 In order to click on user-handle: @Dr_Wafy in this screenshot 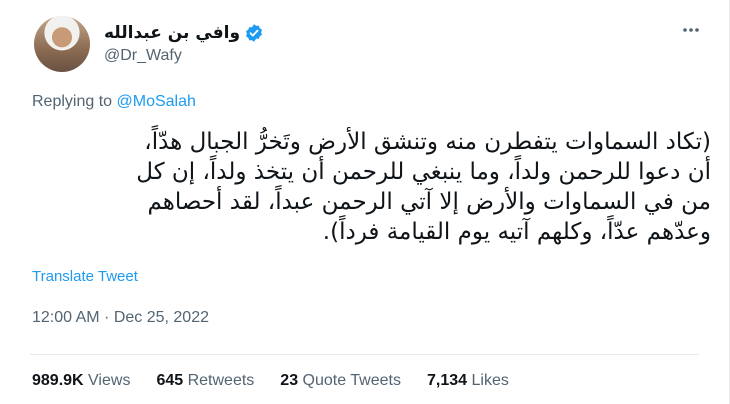, I will do `click(184, 56)`.